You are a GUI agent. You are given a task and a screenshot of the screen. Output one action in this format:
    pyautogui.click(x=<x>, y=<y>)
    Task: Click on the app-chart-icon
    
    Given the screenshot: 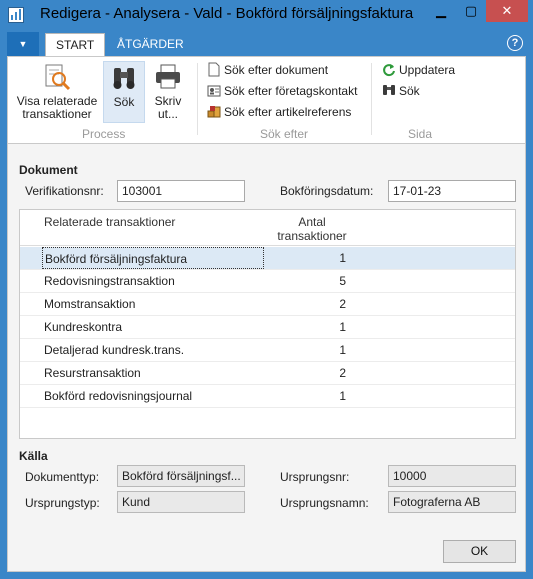 What is the action you would take?
    pyautogui.click(x=16, y=15)
    